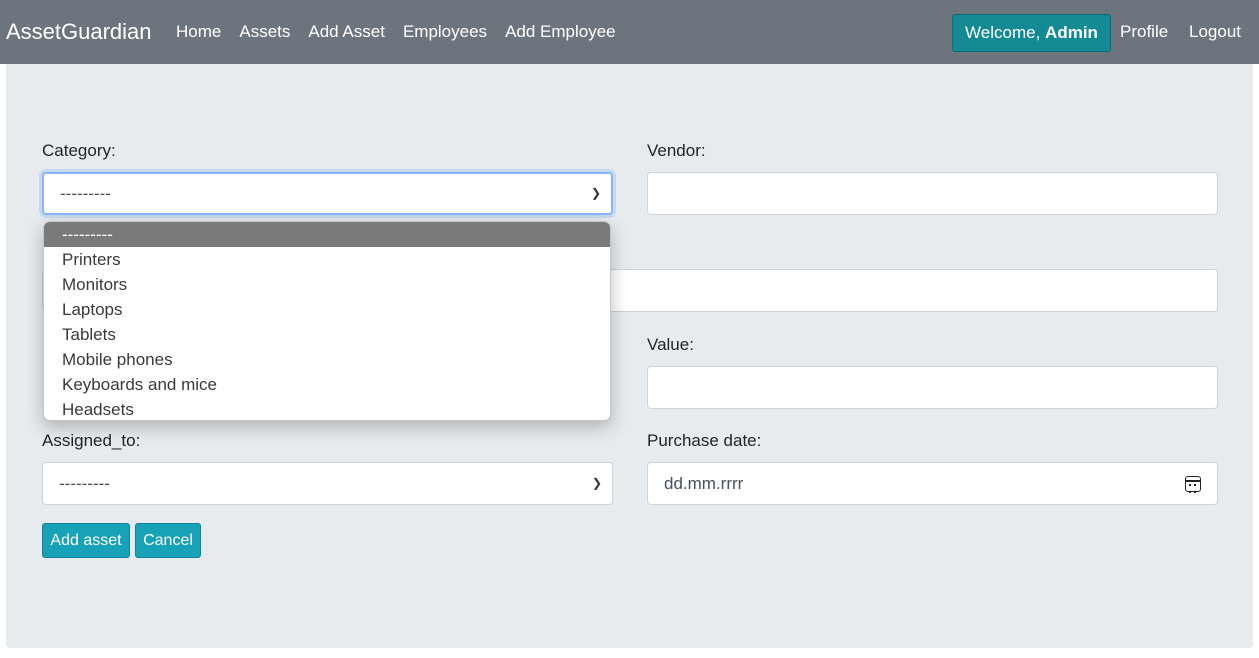 The image size is (1259, 658). I want to click on category-select: --------- ❯, so click(327, 193).